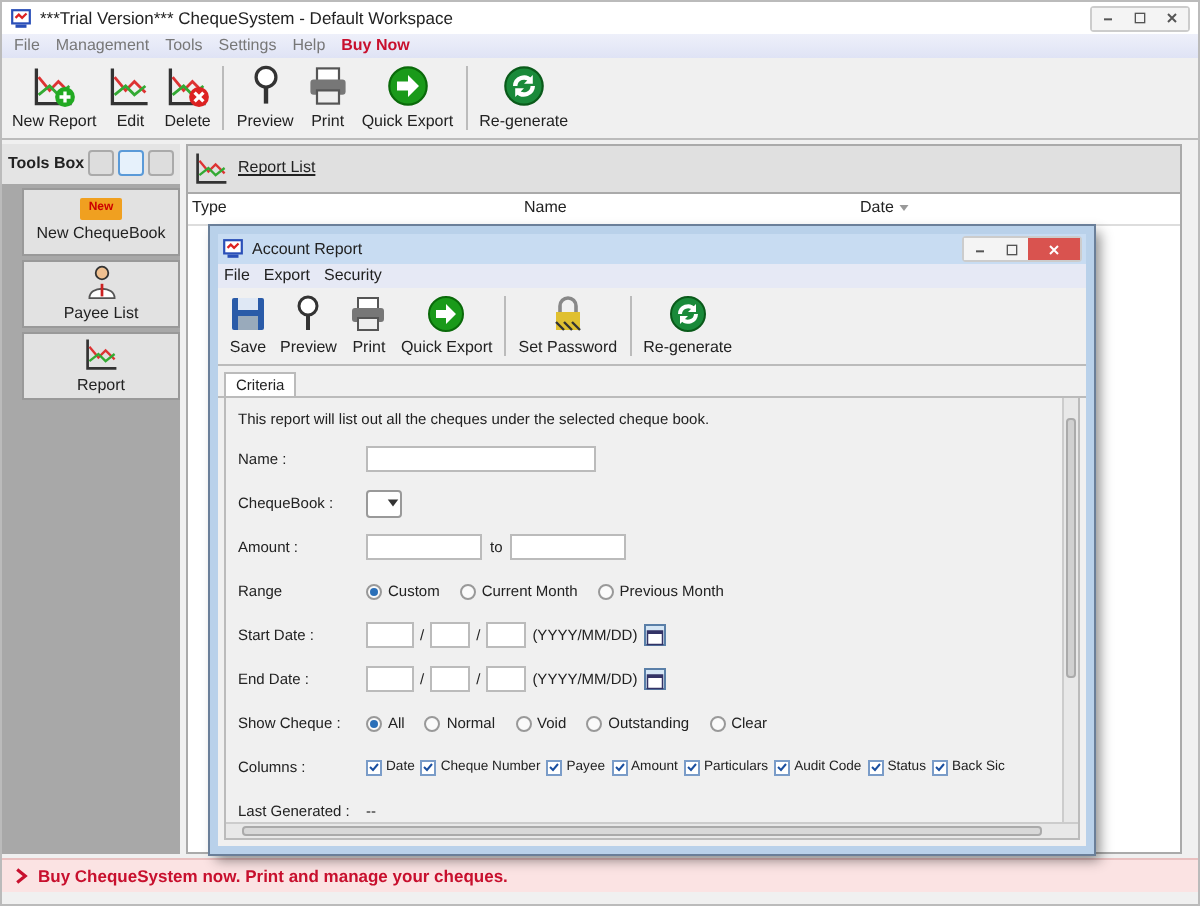  I want to click on toolbar-button: Delete, so click(187, 98).